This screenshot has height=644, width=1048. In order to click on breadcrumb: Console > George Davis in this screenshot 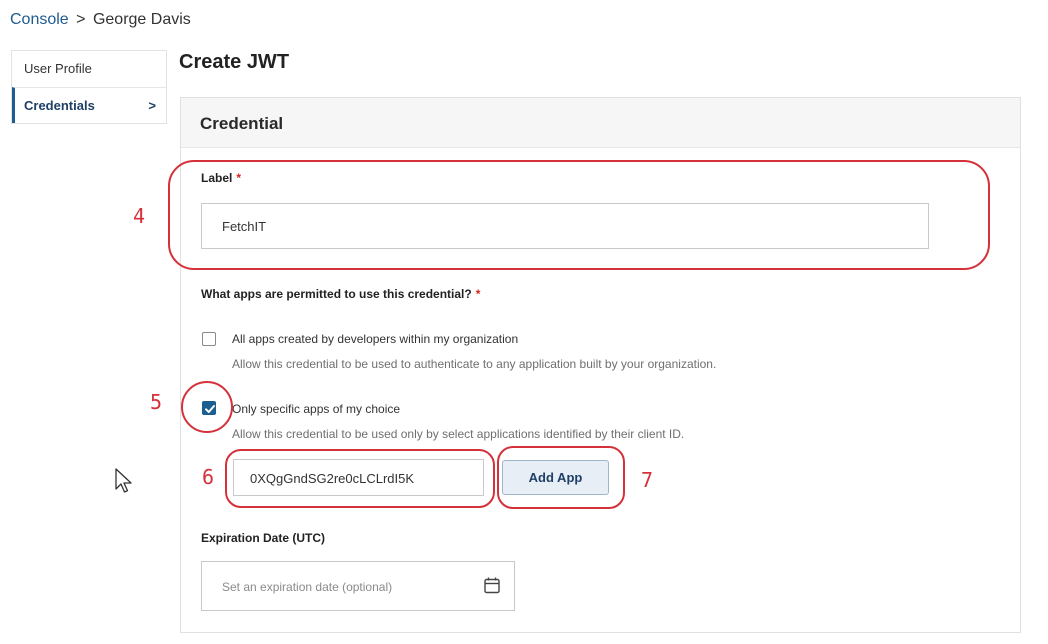, I will do `click(100, 20)`.